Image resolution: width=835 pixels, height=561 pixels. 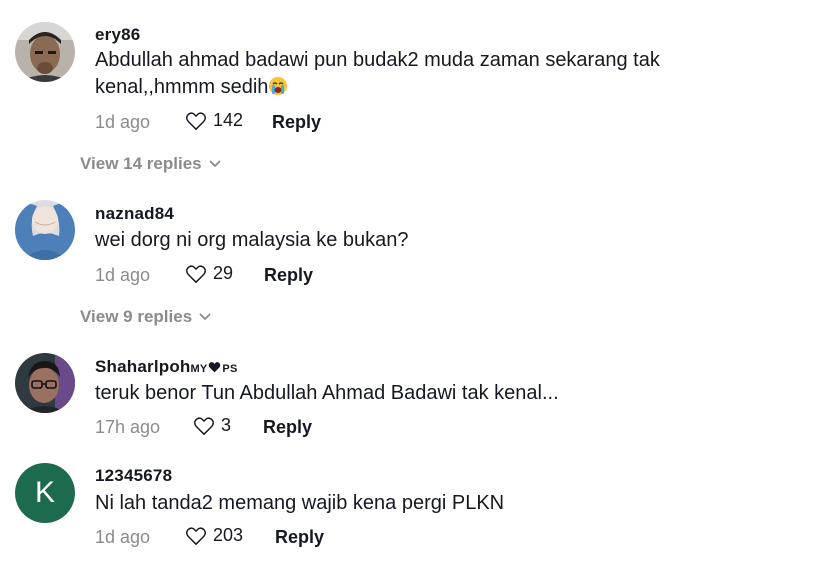 I want to click on view-replies-label: View 9 replies, so click(x=136, y=316).